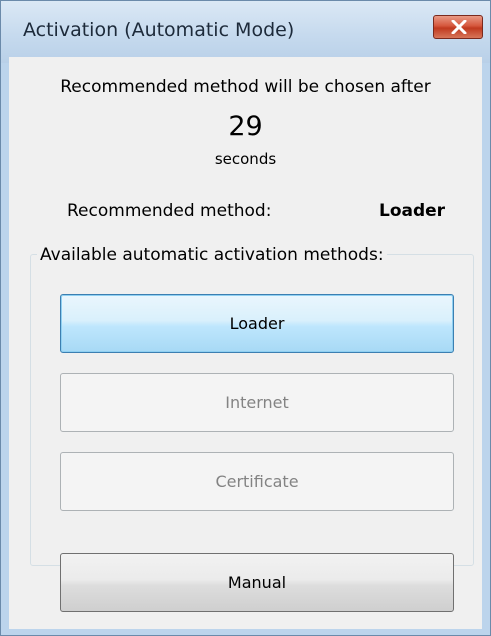 The height and width of the screenshot is (636, 491). I want to click on close-icon, so click(459, 27).